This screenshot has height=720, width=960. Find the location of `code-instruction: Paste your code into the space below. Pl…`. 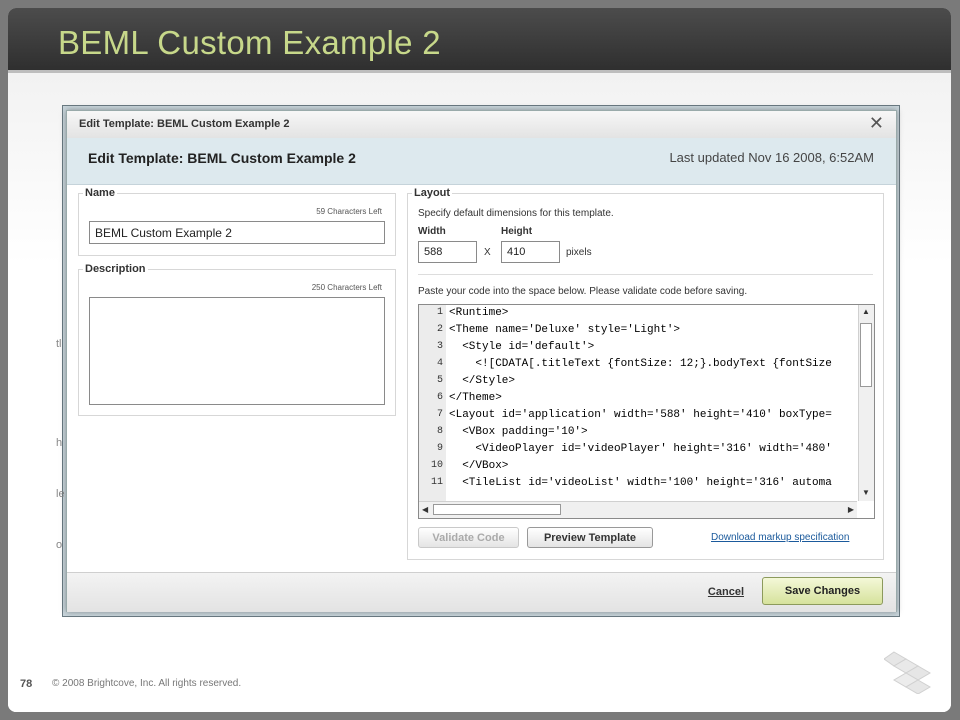

code-instruction: Paste your code into the space below. Pl… is located at coordinates (583, 291).